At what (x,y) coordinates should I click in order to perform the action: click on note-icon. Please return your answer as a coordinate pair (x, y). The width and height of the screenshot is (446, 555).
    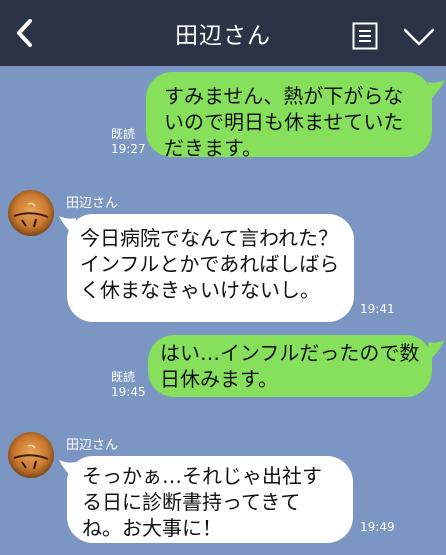
    Looking at the image, I should click on (365, 36).